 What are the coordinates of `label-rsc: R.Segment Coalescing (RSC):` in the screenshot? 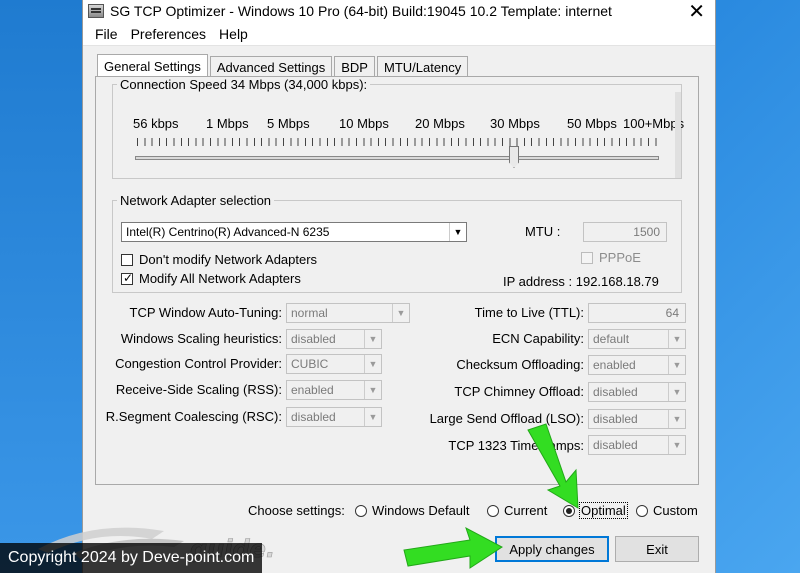 It's located at (193, 416).